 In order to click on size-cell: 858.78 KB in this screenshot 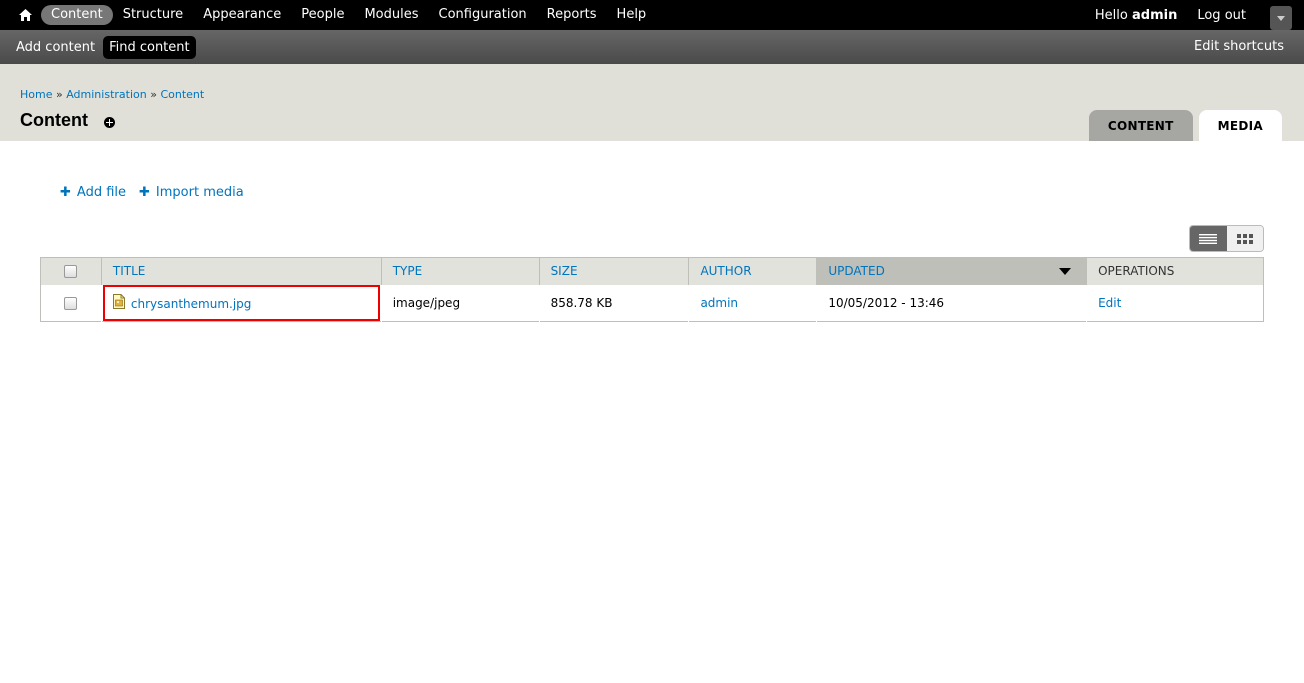, I will do `click(613, 303)`.